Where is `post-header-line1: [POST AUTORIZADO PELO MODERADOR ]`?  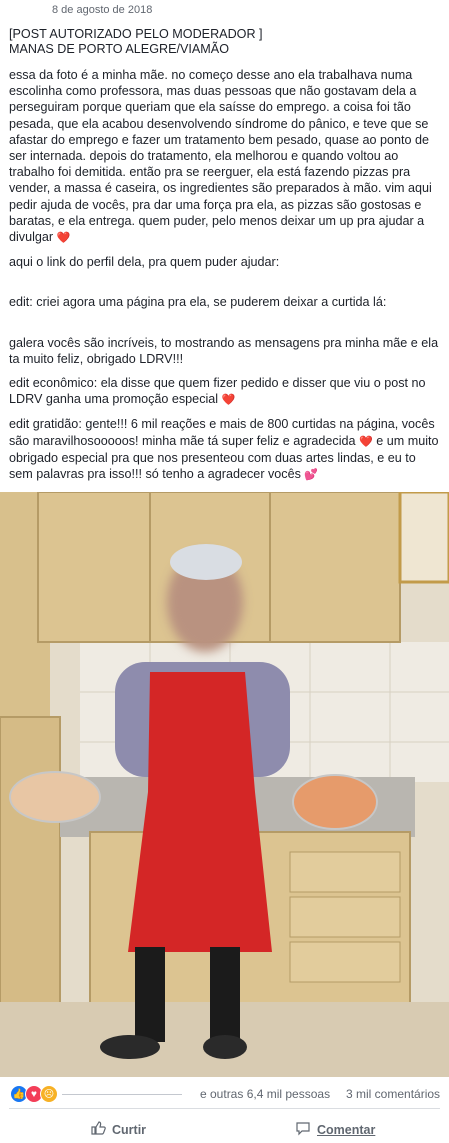
post-header-line1: [POST AUTORIZADO PELO MODERADOR ] is located at coordinates (136, 34).